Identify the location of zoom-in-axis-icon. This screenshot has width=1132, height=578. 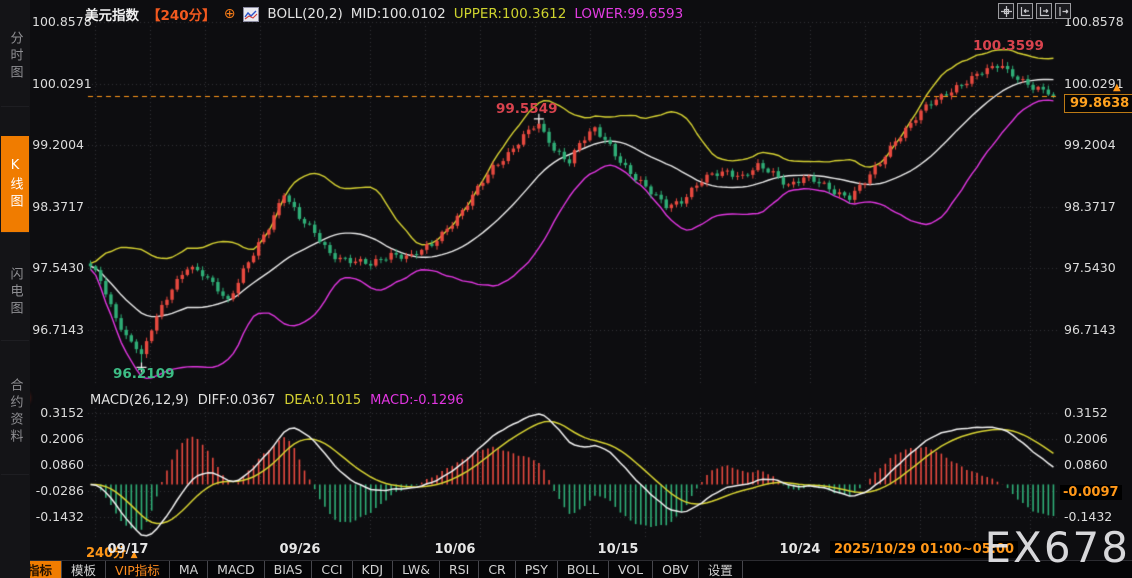
(1025, 11).